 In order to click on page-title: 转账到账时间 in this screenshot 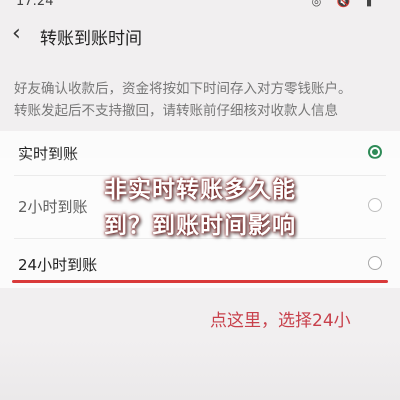, I will do `click(91, 39)`.